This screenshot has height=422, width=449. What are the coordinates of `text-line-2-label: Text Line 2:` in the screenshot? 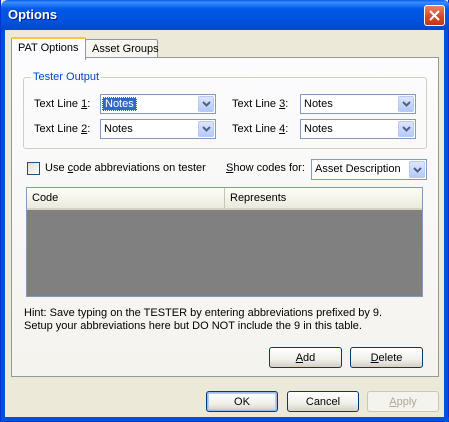 It's located at (62, 129).